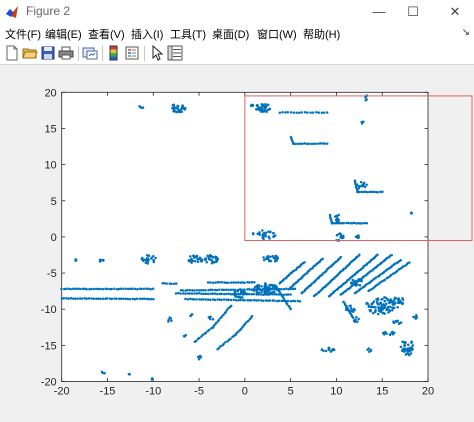 The height and width of the screenshot is (422, 474). Describe the element at coordinates (106, 34) in the screenshot. I see `menu-view: 查看(V)` at that location.